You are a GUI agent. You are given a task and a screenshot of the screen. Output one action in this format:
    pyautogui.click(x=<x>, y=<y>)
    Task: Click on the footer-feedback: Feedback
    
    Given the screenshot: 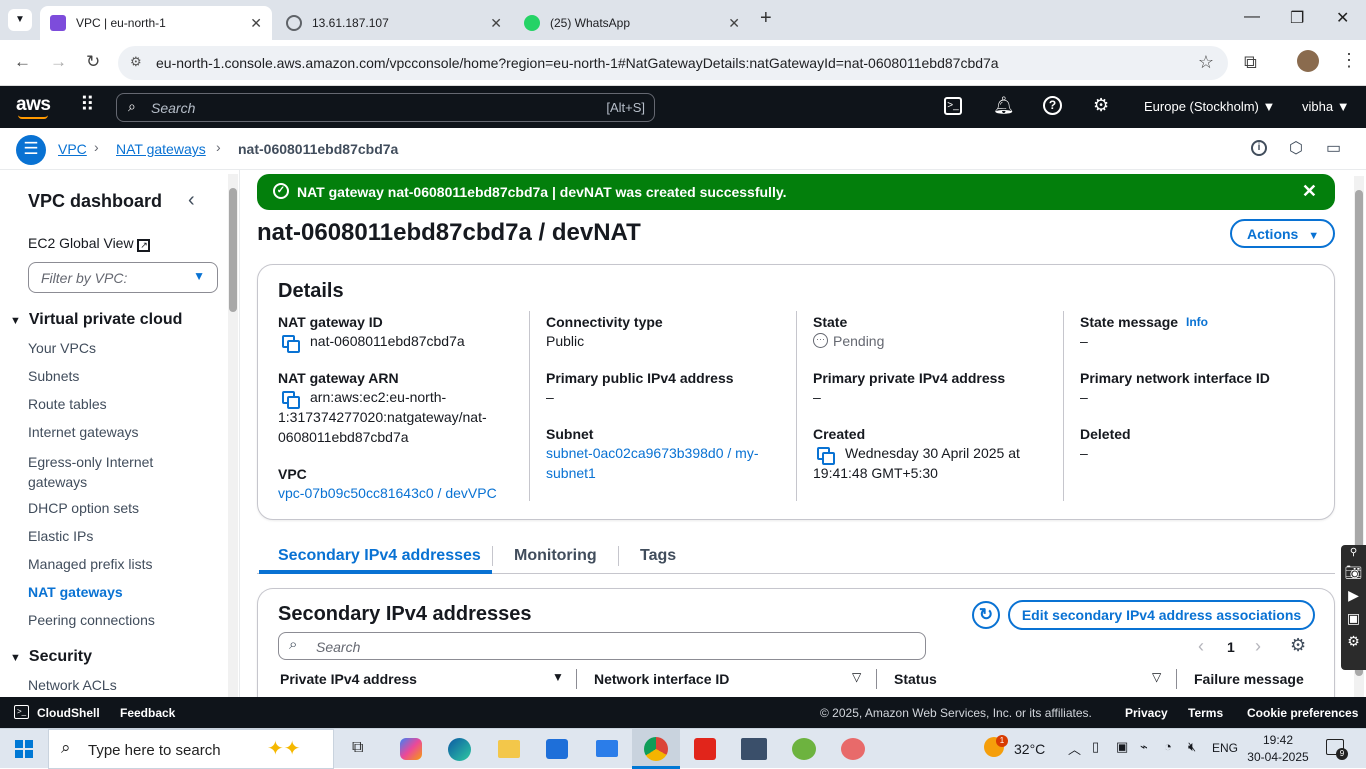 What is the action you would take?
    pyautogui.click(x=147, y=713)
    